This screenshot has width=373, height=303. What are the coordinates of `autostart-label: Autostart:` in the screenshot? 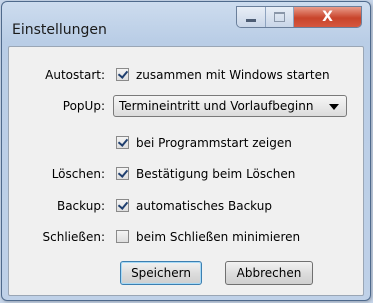 It's located at (75, 75).